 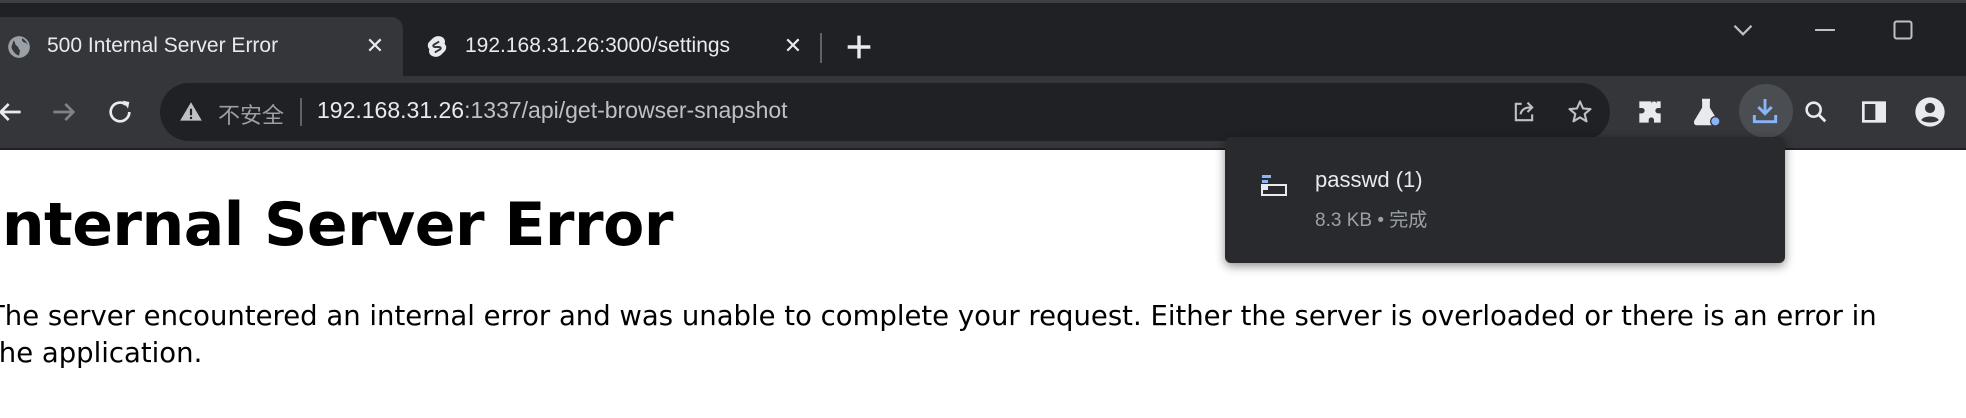 What do you see at coordinates (1369, 180) in the screenshot?
I see `download-file-name: passwd (1)` at bounding box center [1369, 180].